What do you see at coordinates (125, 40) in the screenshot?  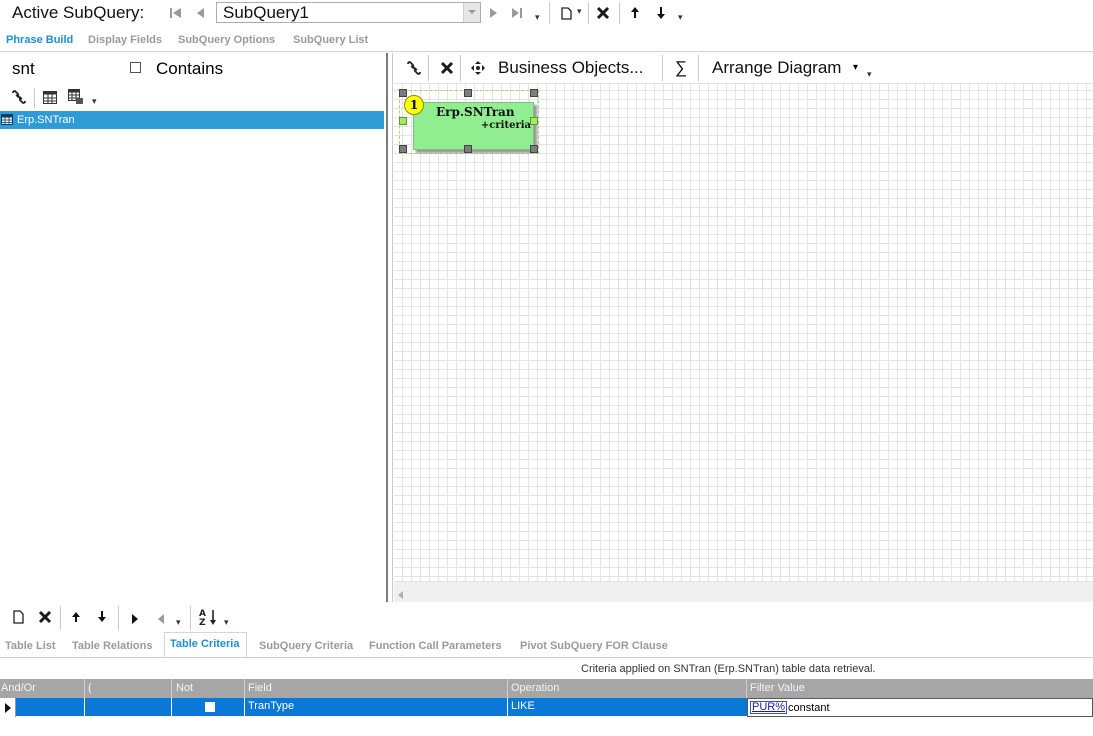 I see `tab-display-fields: Display Fields` at bounding box center [125, 40].